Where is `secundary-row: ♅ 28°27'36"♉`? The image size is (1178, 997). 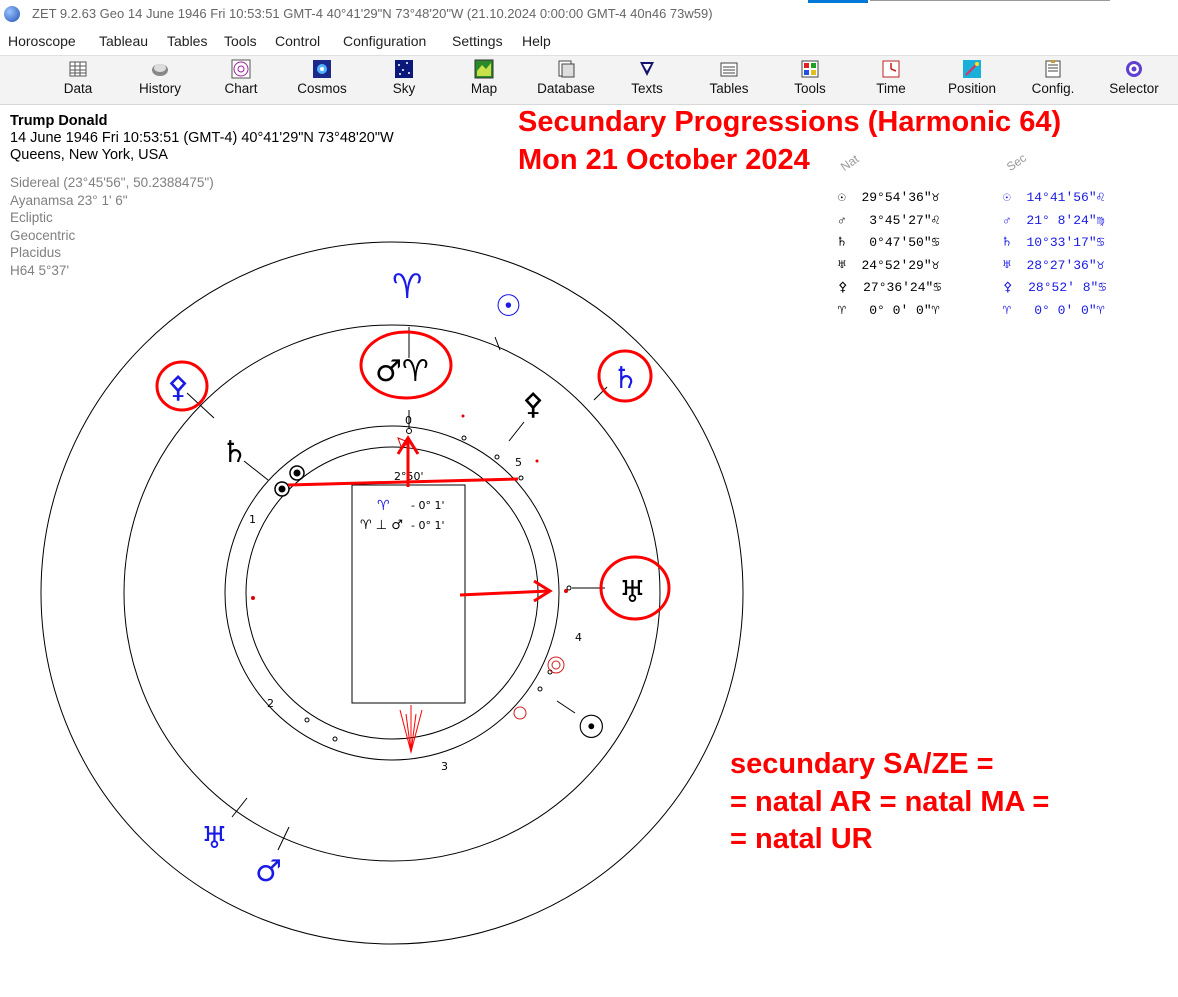 secundary-row: ♅ 28°27'36"♉ is located at coordinates (1054, 266).